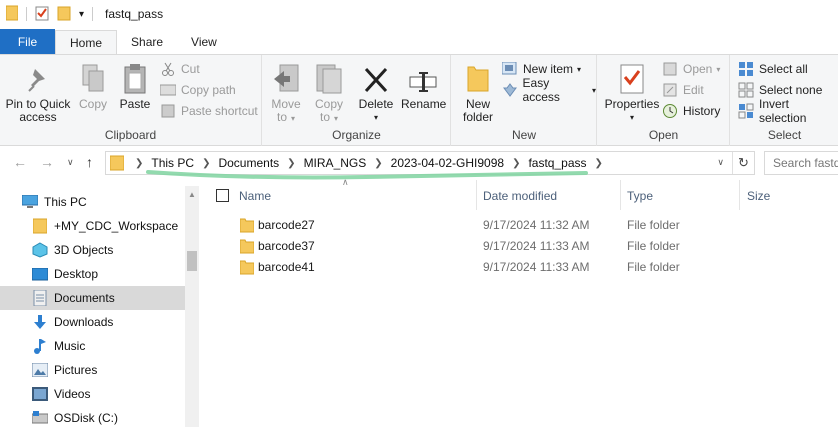 The width and height of the screenshot is (838, 427). I want to click on nav-item-label: +MY_CDC_Workspace, so click(116, 226).